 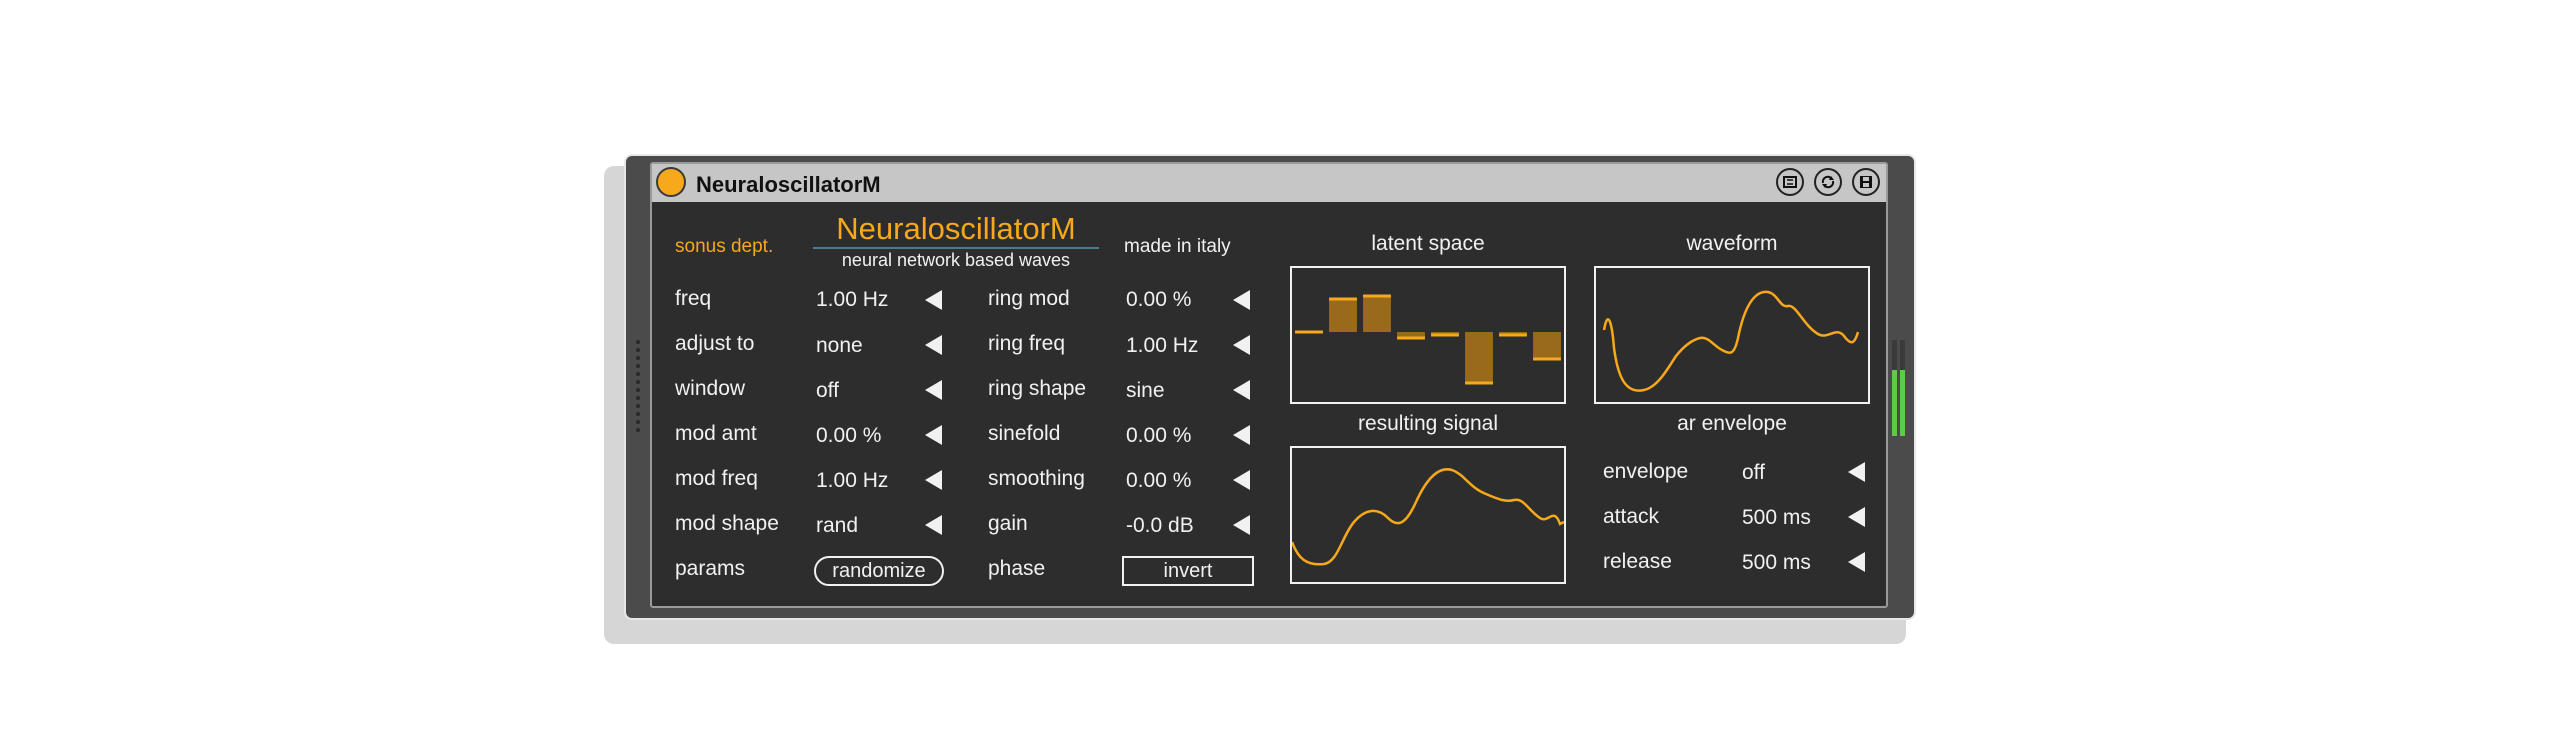 What do you see at coordinates (671, 182) in the screenshot?
I see `power-icon` at bounding box center [671, 182].